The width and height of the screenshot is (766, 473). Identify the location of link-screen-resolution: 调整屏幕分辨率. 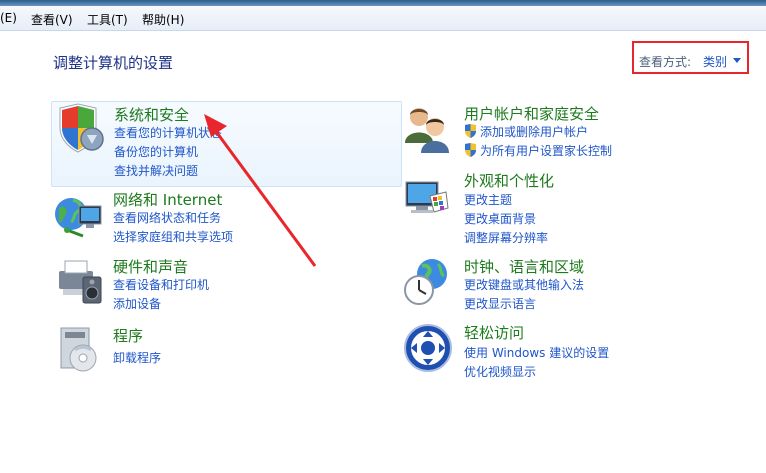
(506, 237).